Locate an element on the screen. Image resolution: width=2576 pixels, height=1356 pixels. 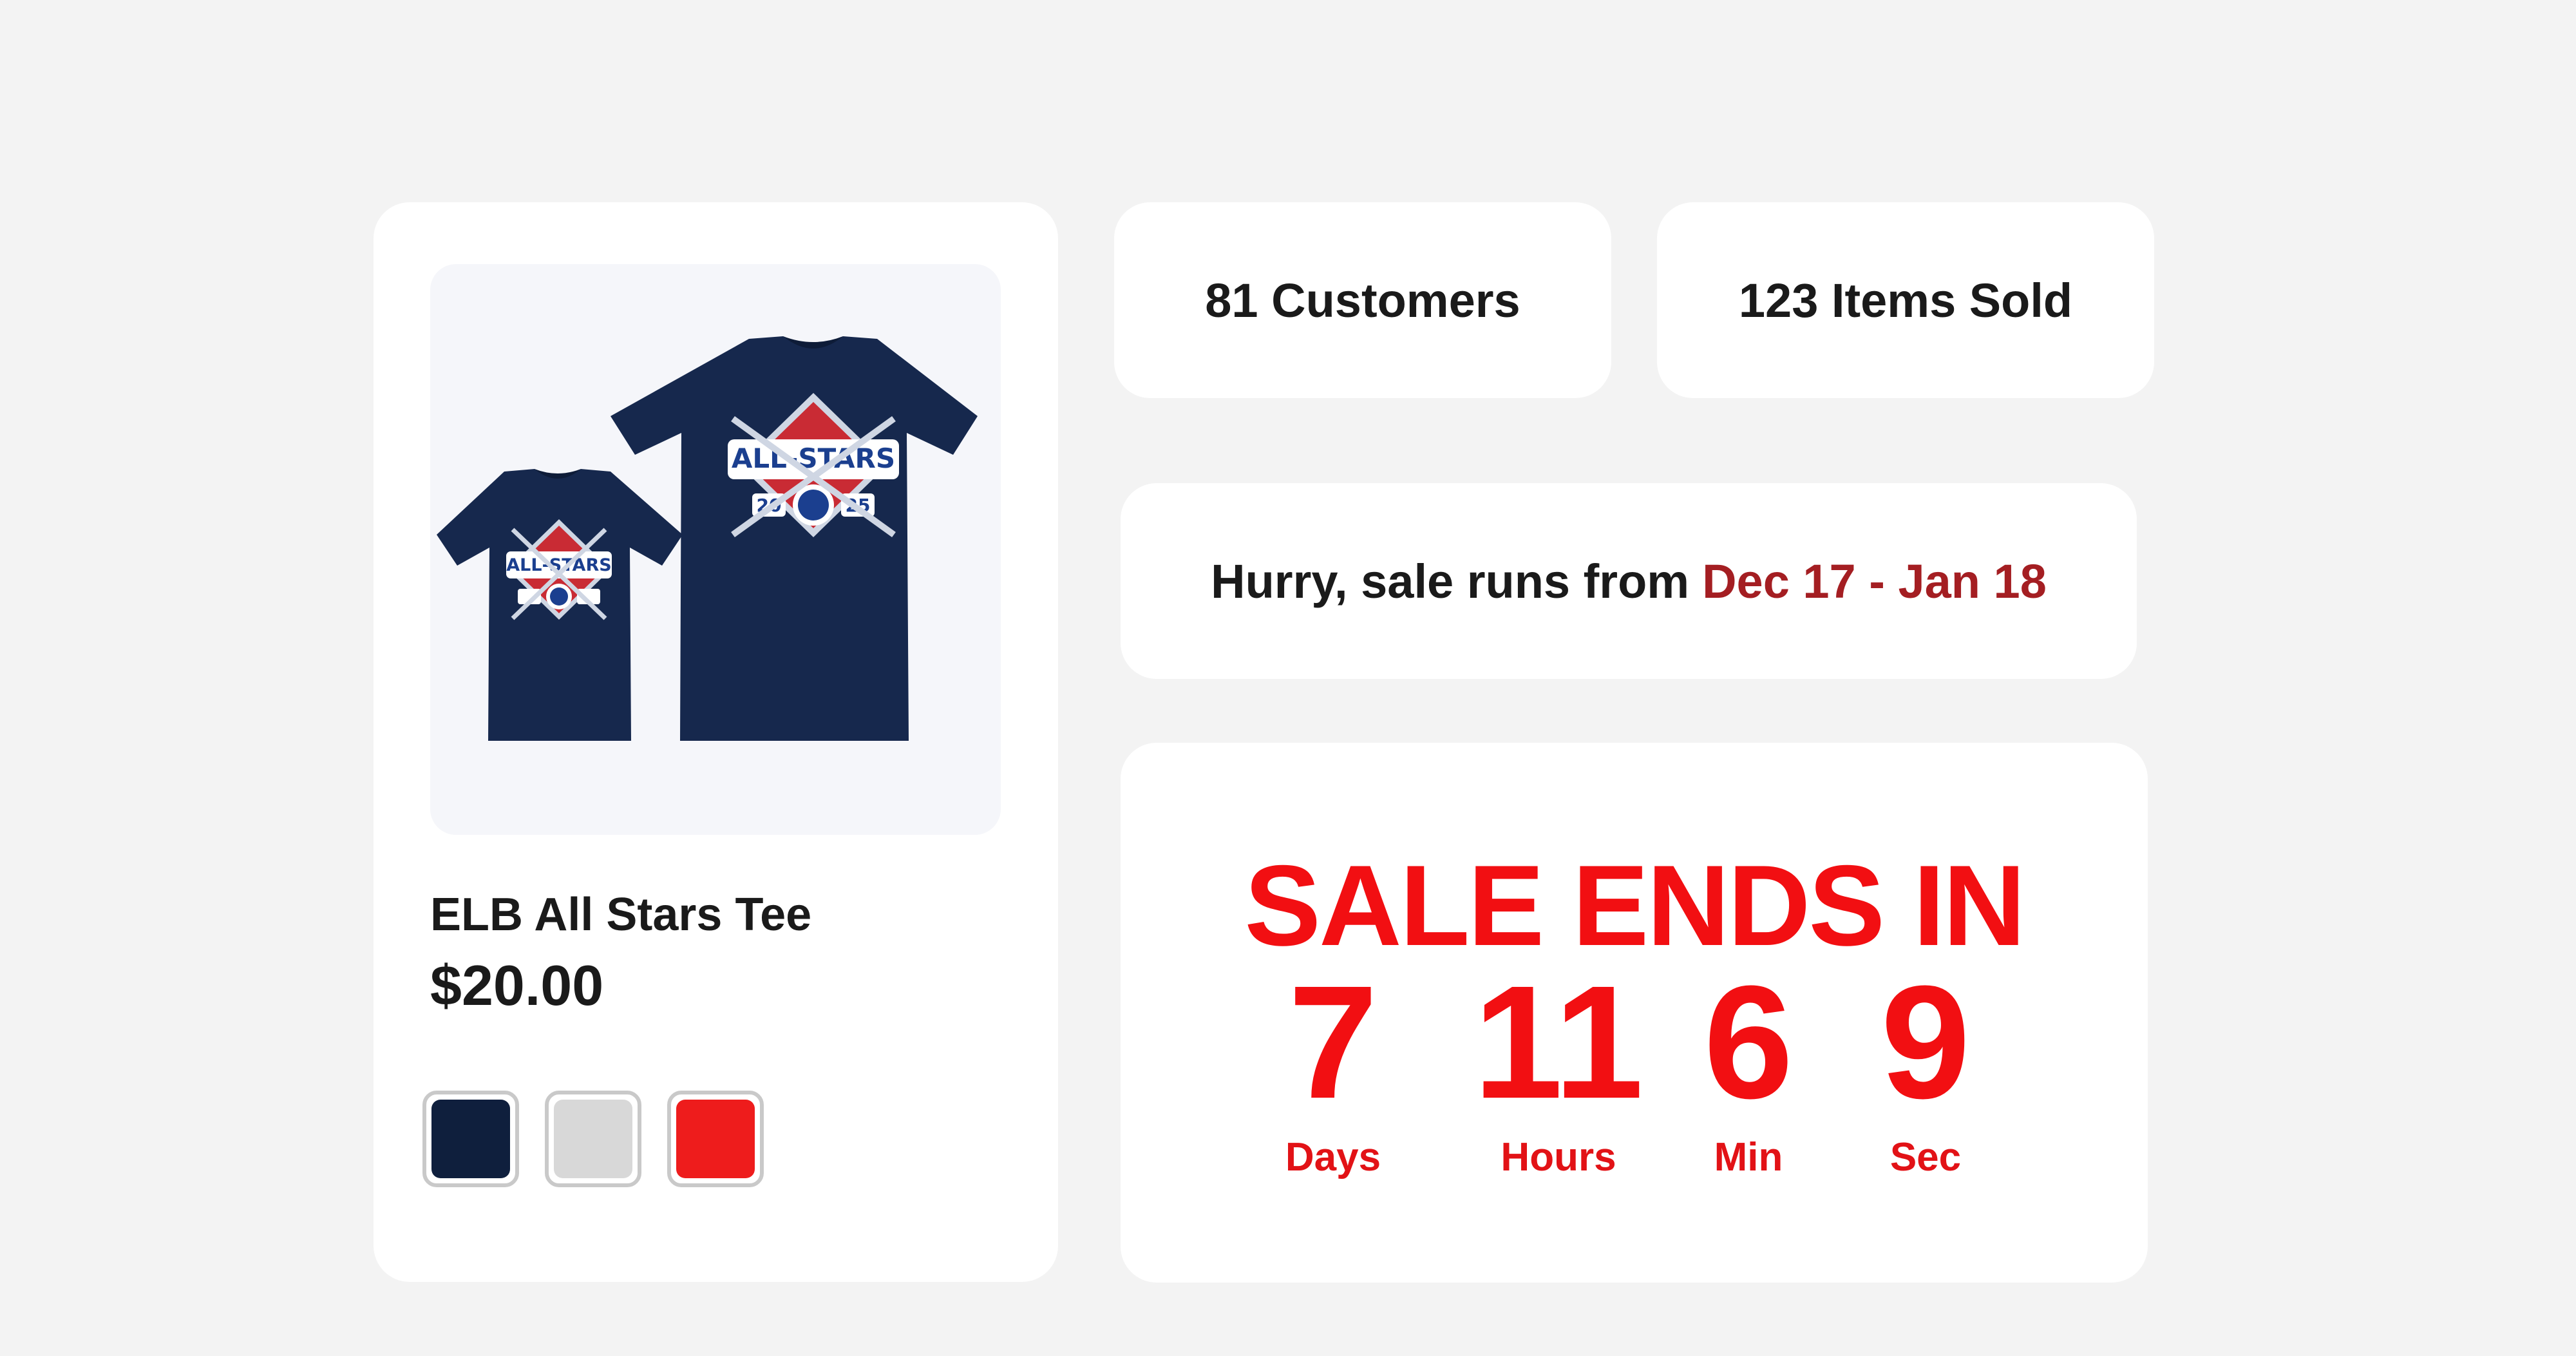
sale-dates-line: Hurry, sale runs from Dec 17 - Jan 18 is located at coordinates (1629, 581).